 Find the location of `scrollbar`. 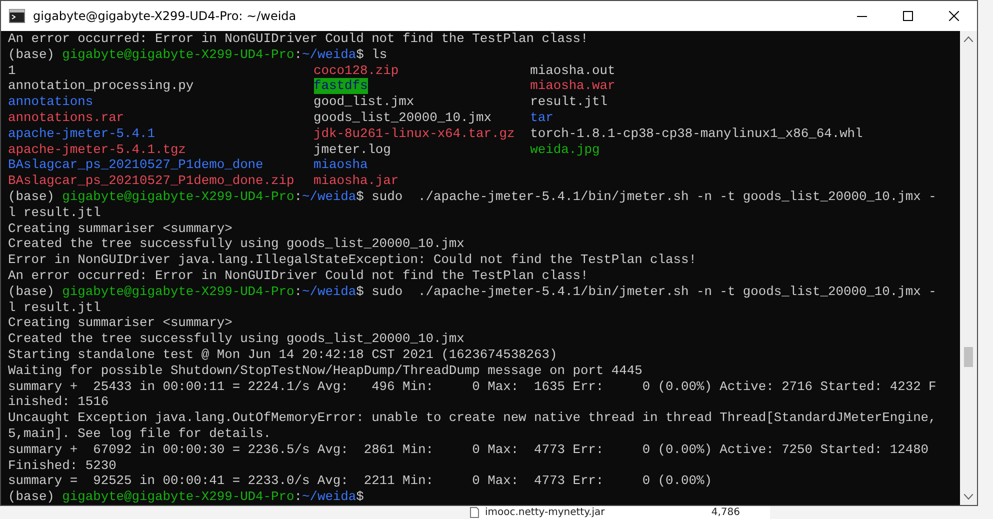

scrollbar is located at coordinates (968, 268).